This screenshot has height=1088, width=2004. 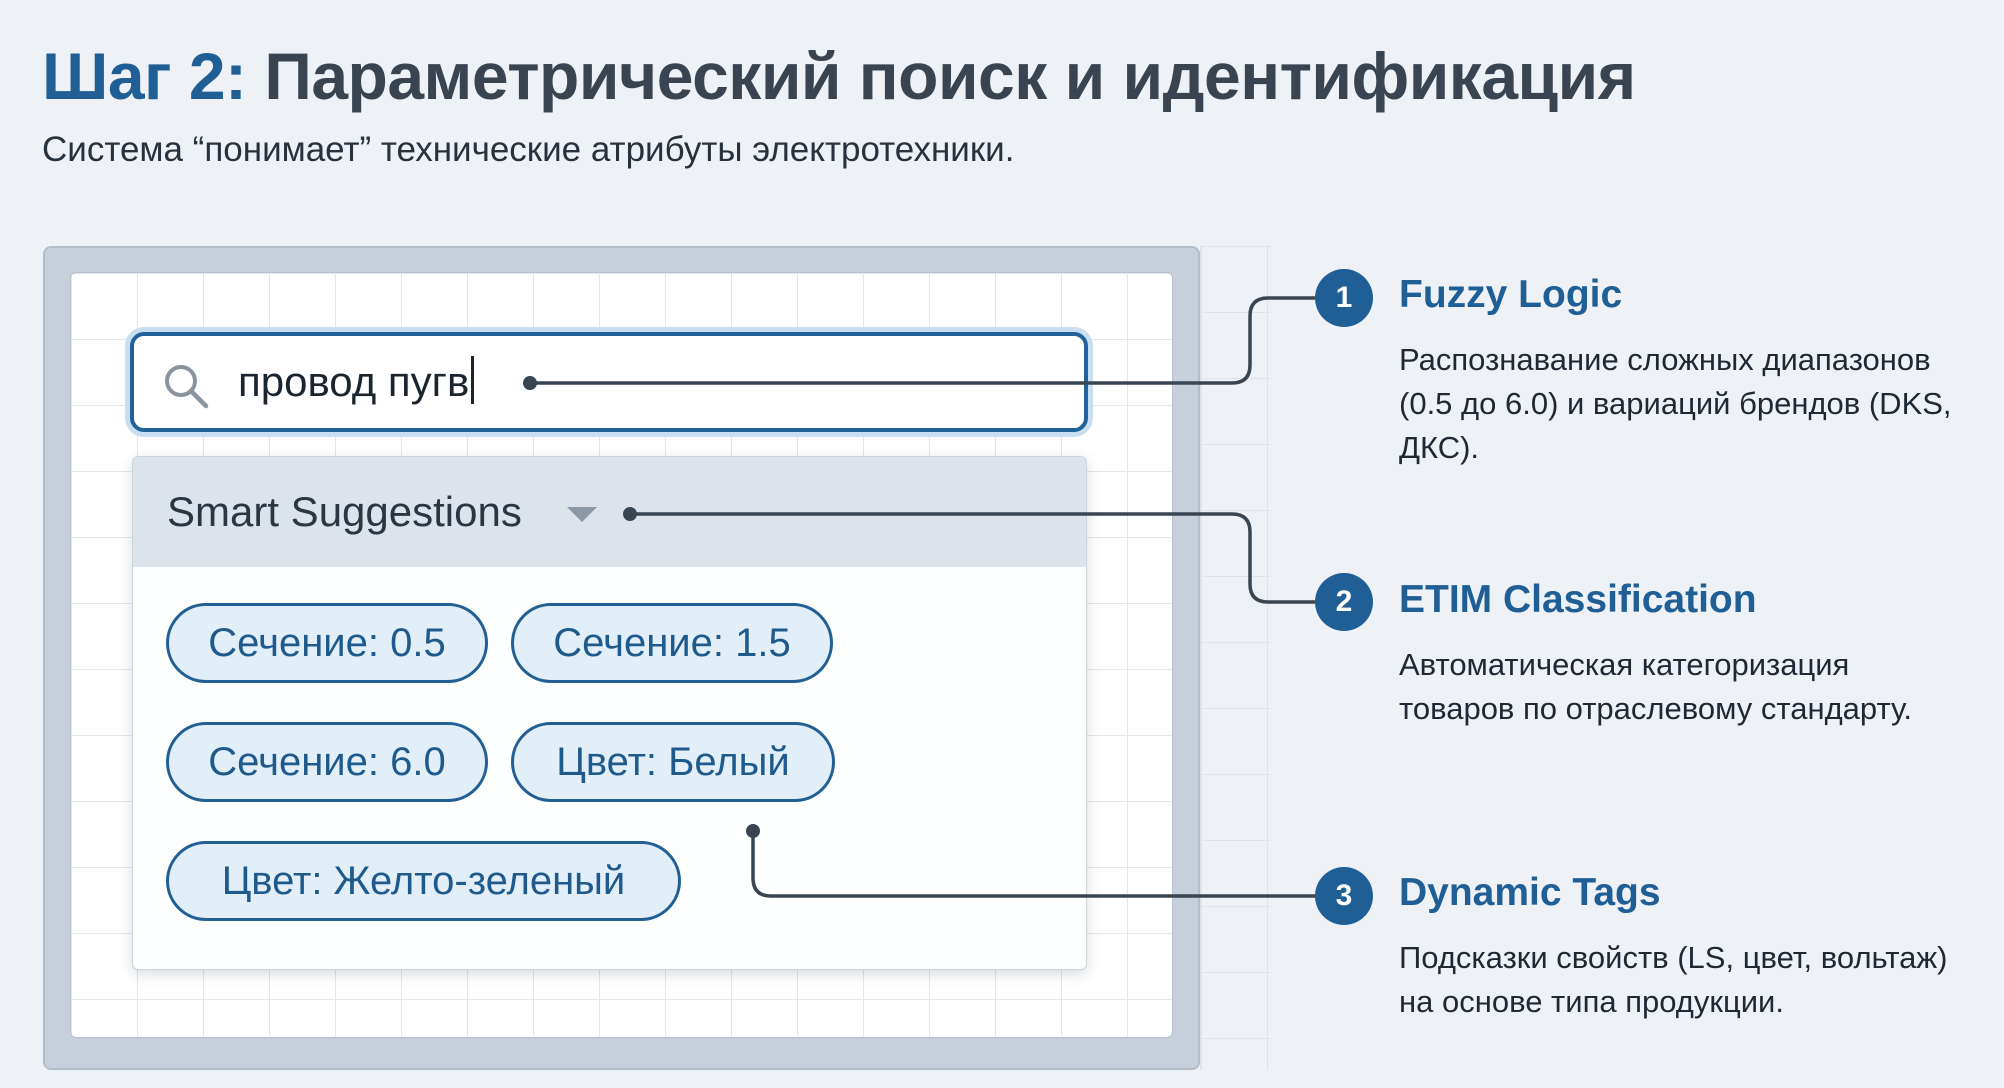 What do you see at coordinates (1344, 896) in the screenshot?
I see `badge-3: 3` at bounding box center [1344, 896].